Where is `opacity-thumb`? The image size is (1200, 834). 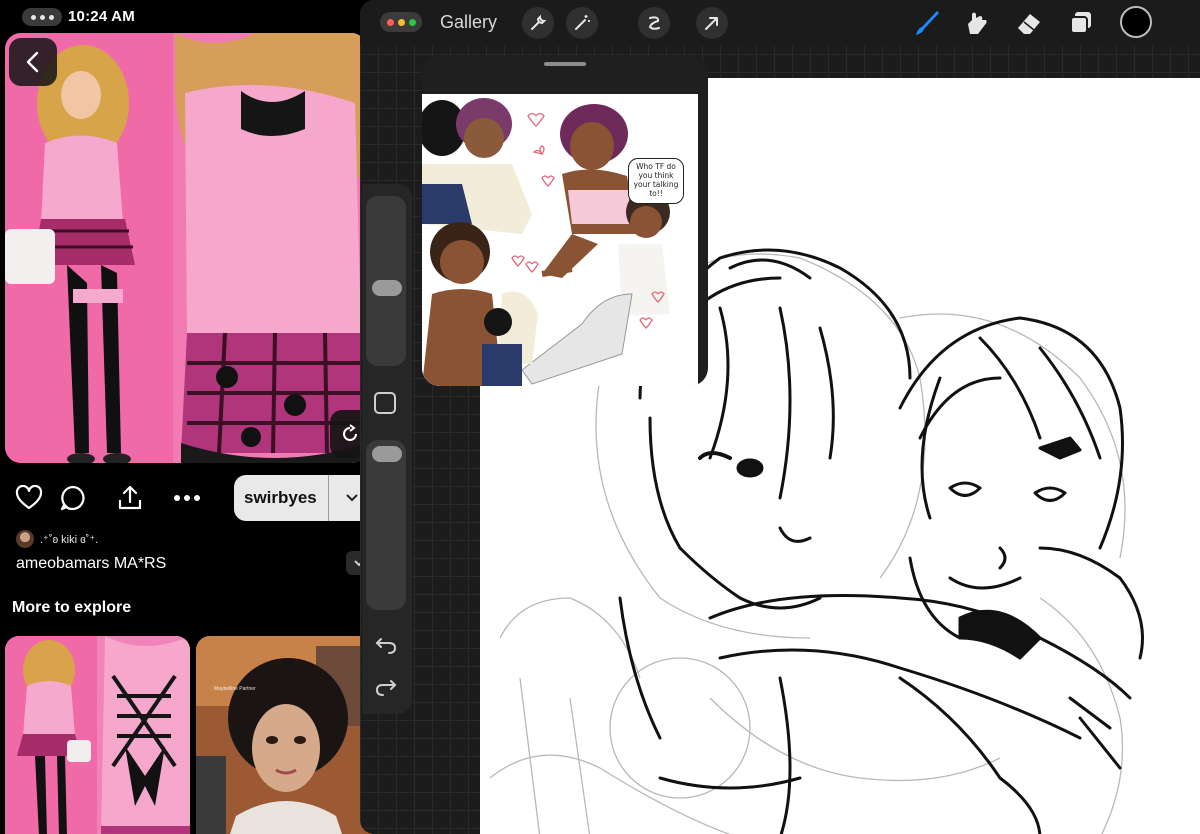 opacity-thumb is located at coordinates (387, 454).